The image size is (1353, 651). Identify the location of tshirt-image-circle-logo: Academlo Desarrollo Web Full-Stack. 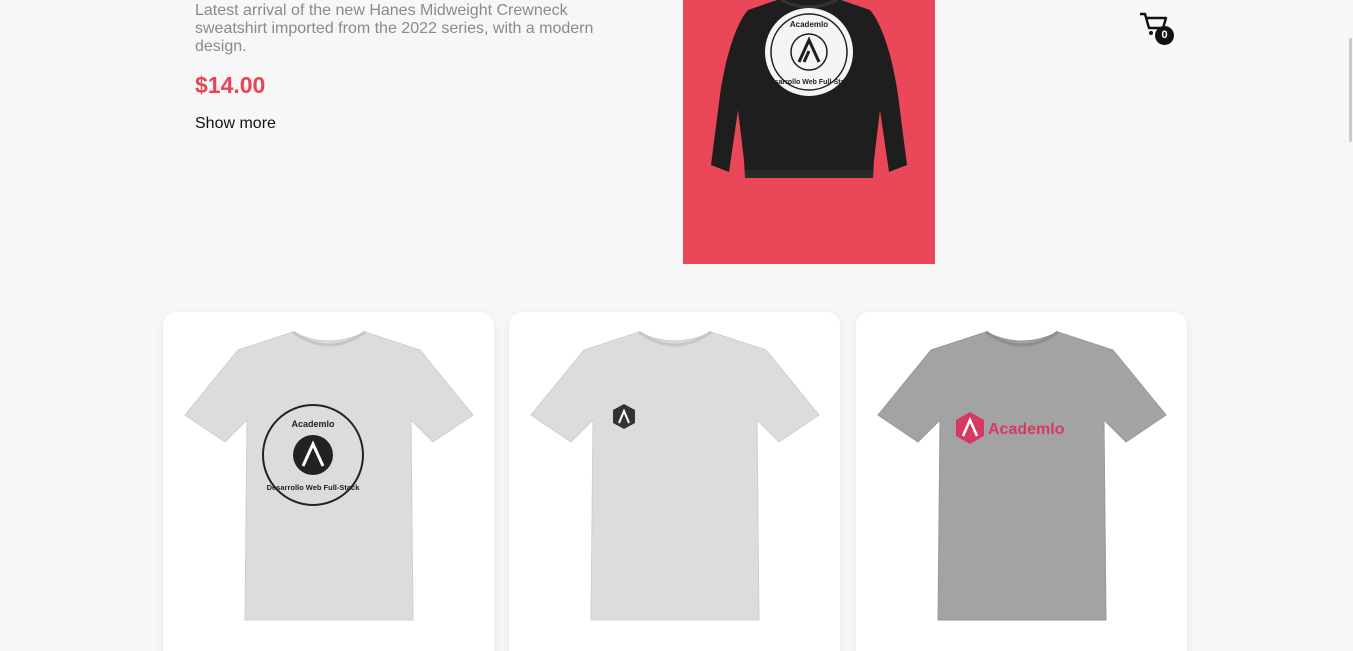
(329, 475).